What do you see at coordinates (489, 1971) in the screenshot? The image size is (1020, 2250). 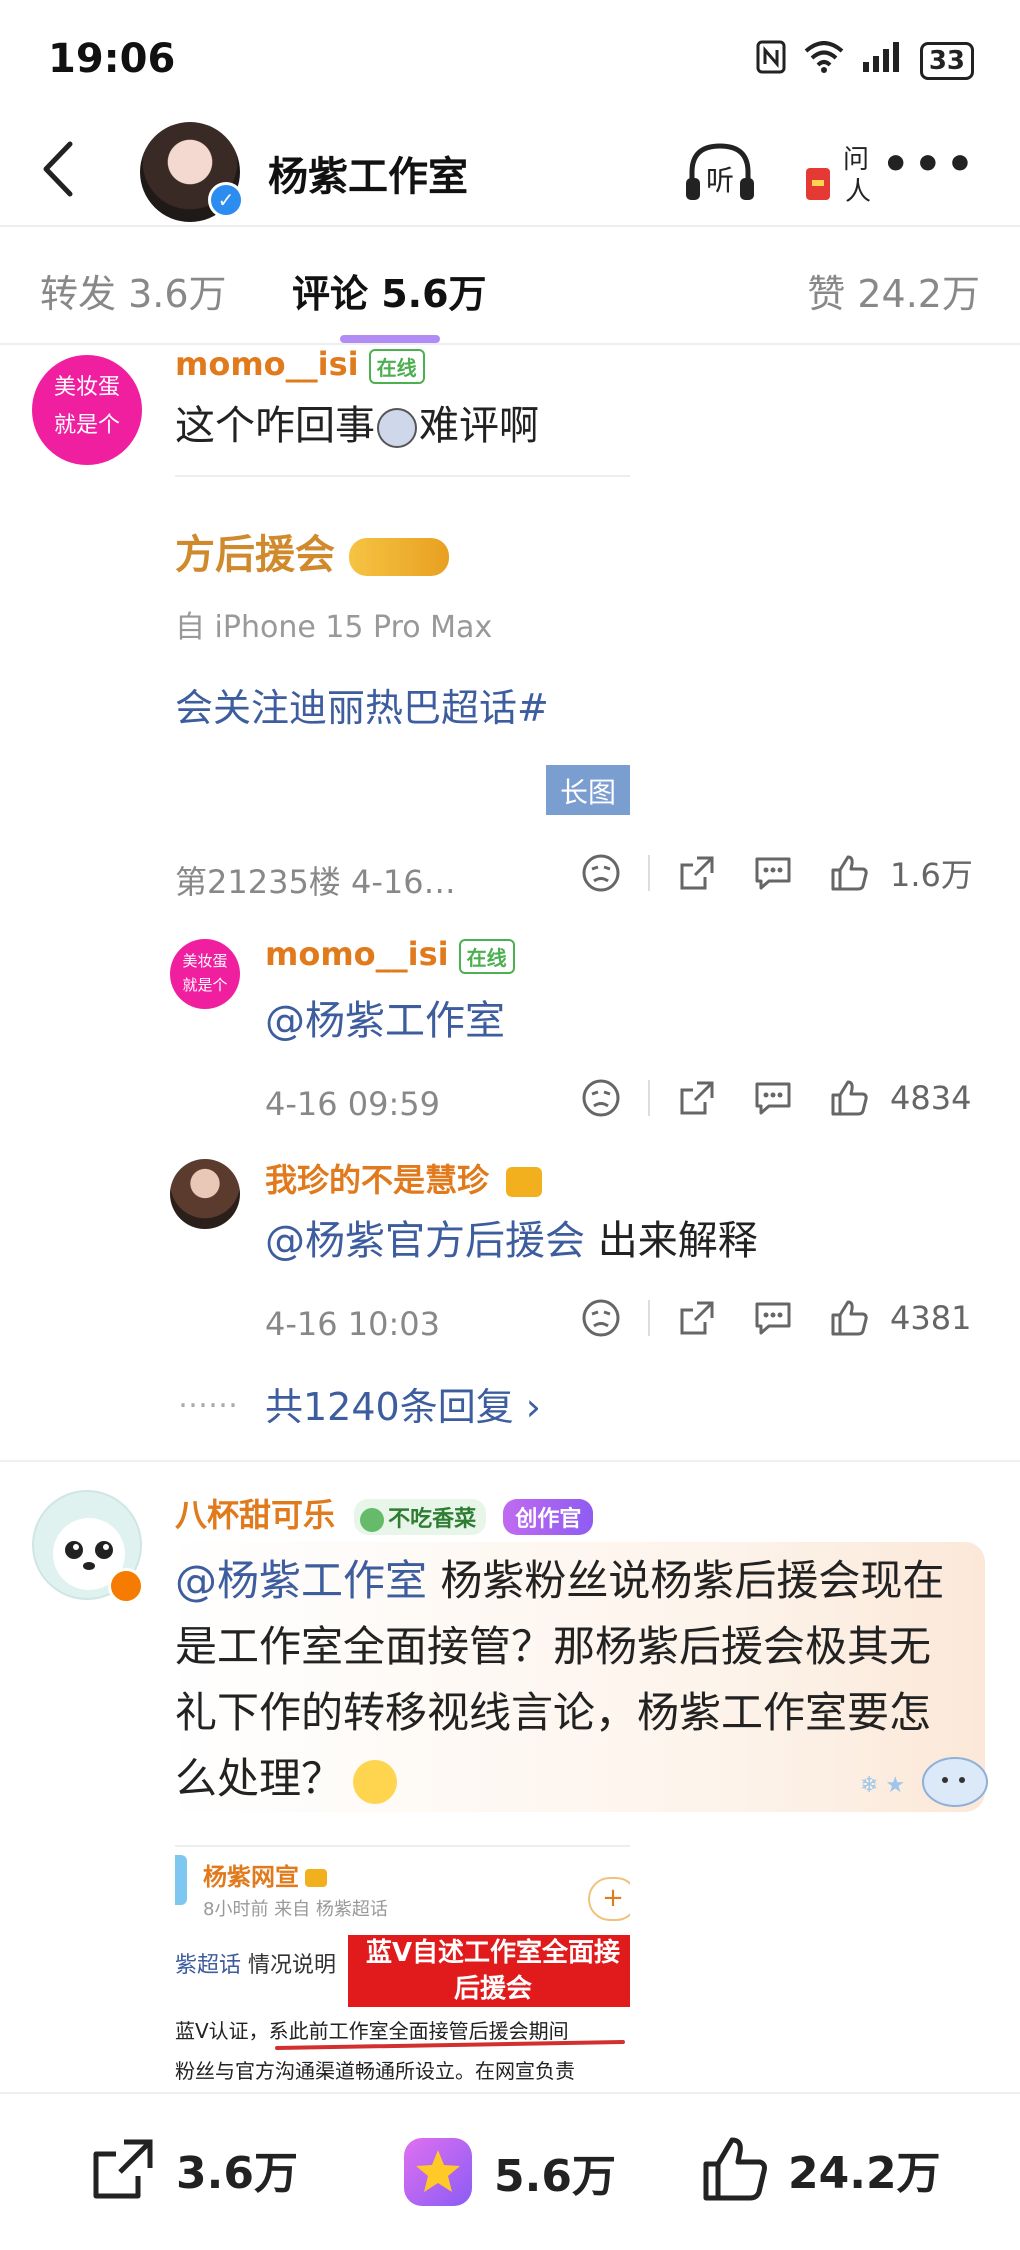 I see `image-red-banner: 蓝V自述工作室全面接后援会` at bounding box center [489, 1971].